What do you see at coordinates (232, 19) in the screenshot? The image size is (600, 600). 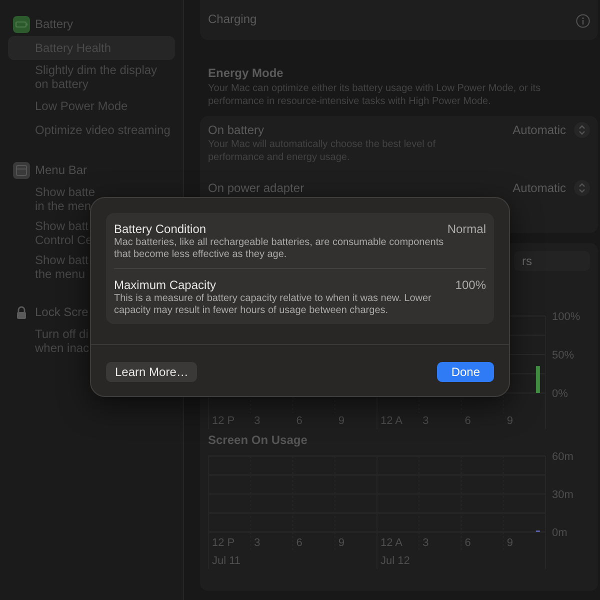 I see `charging-label: Charging` at bounding box center [232, 19].